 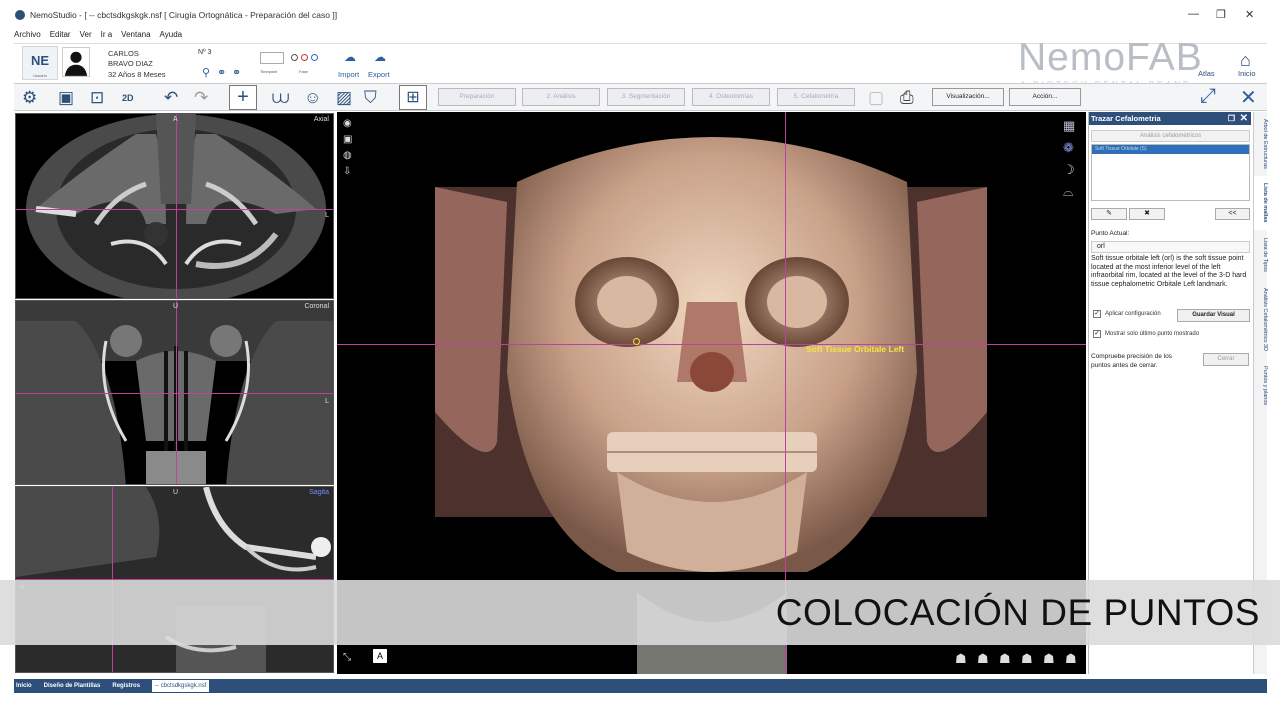 I want to click on landmark-list: Soft Tissue Orbitale (S), so click(x=1170, y=172).